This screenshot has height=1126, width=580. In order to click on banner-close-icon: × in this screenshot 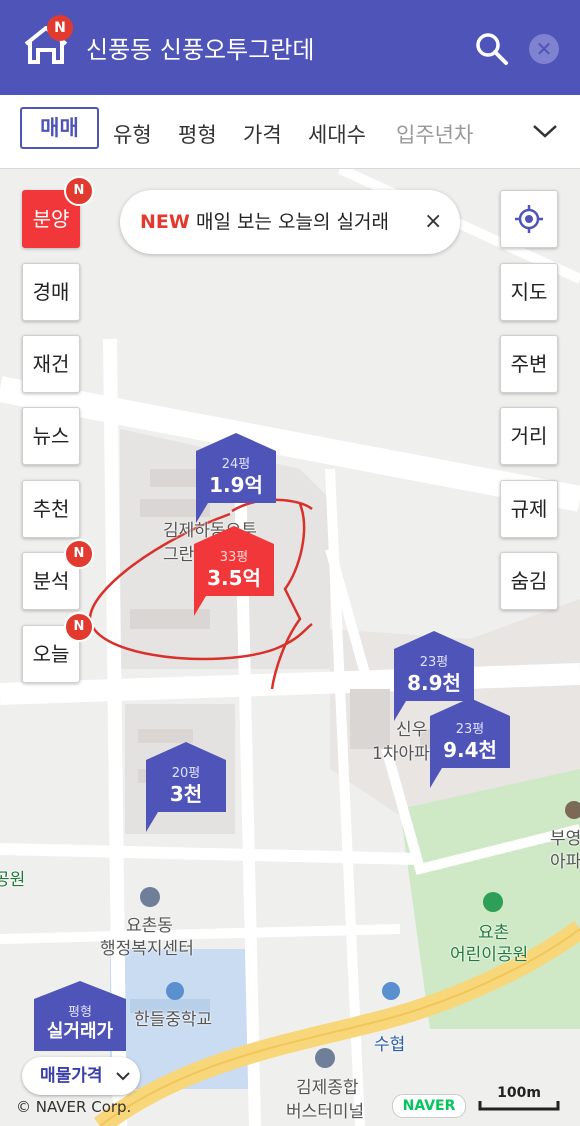, I will do `click(433, 222)`.